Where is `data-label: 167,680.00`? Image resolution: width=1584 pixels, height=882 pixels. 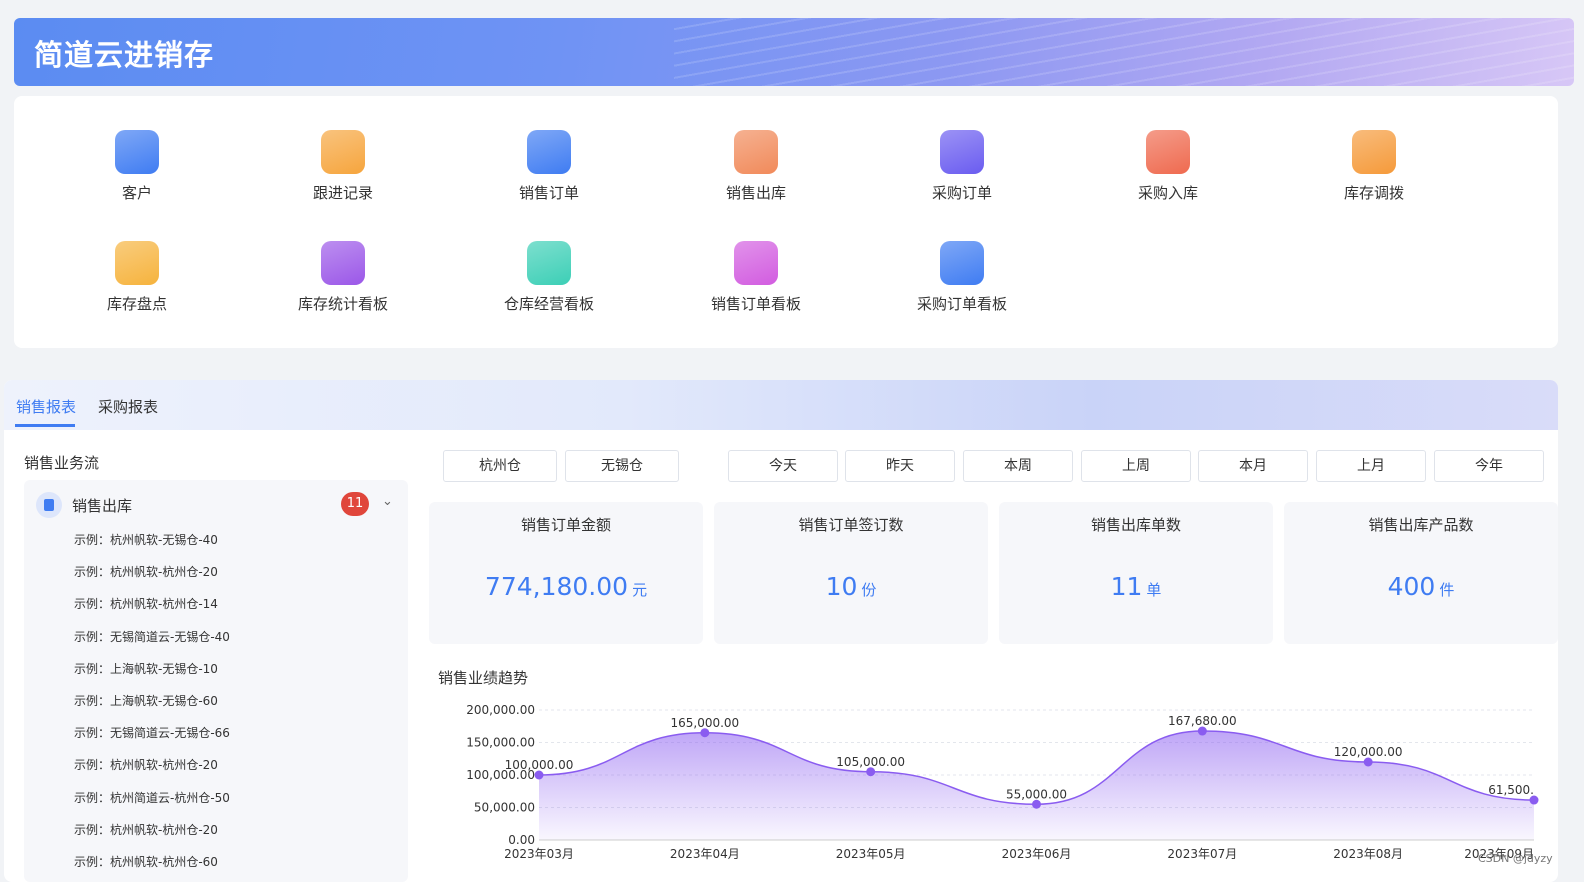 data-label: 167,680.00 is located at coordinates (1202, 721).